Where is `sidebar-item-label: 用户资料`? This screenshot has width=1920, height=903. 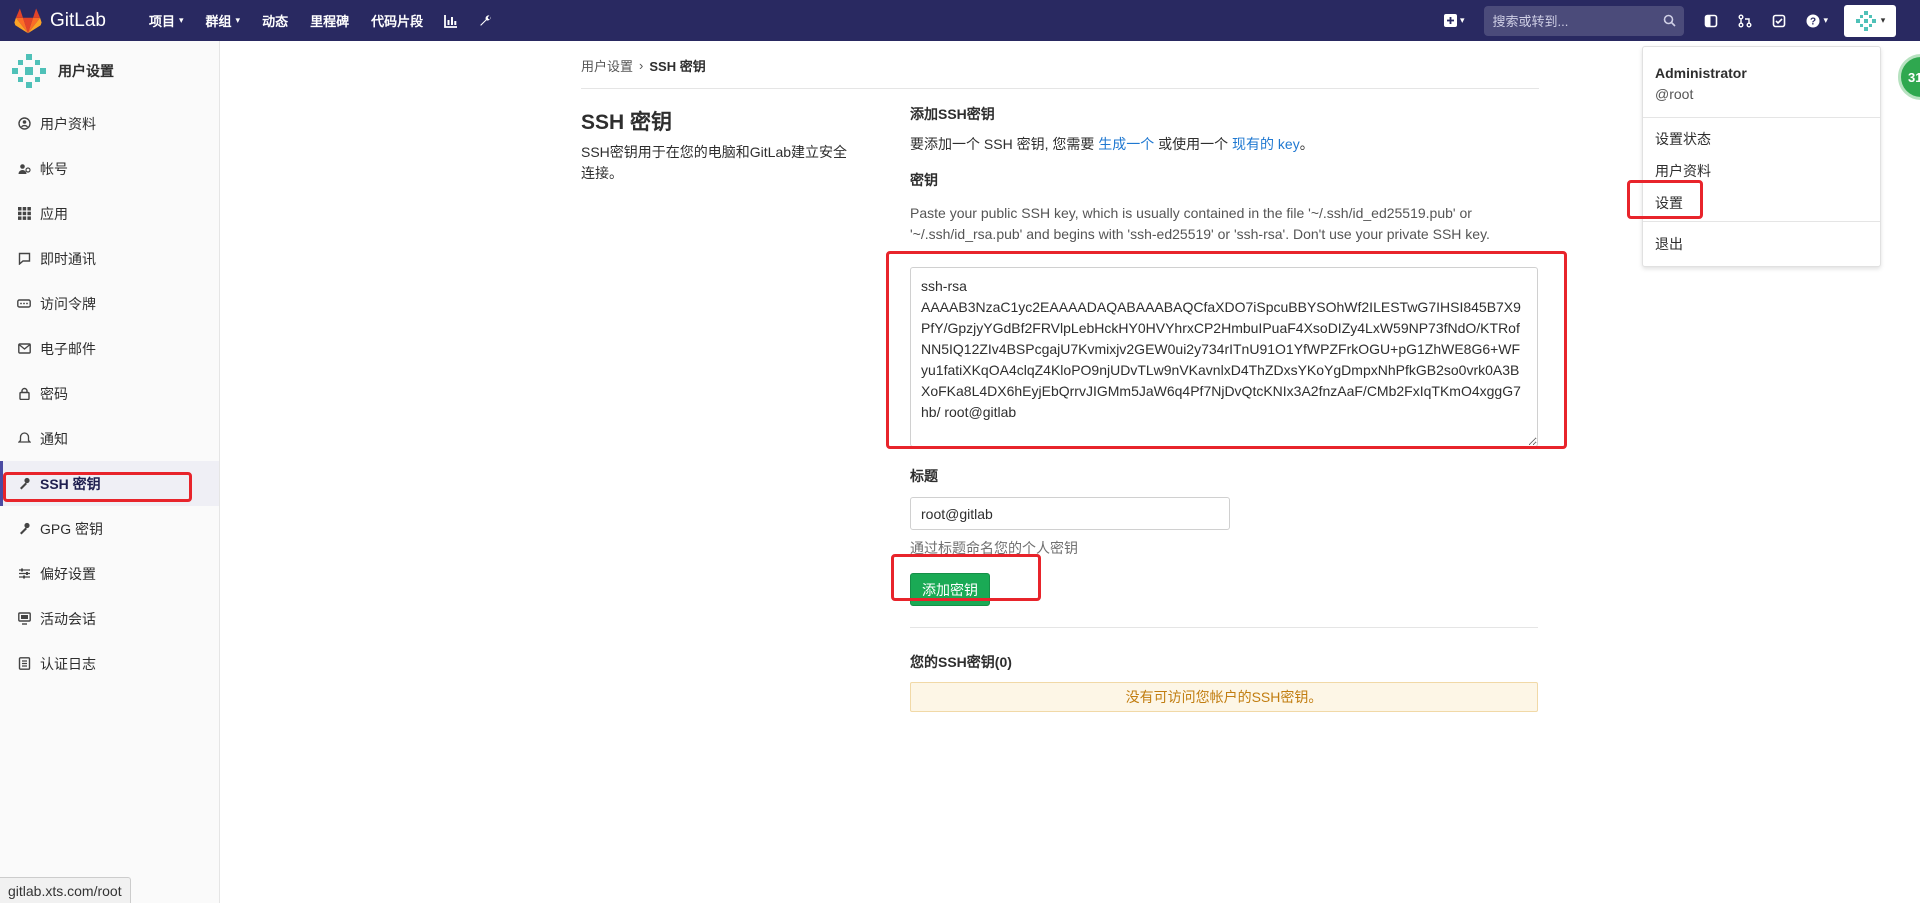 sidebar-item-label: 用户资料 is located at coordinates (68, 123).